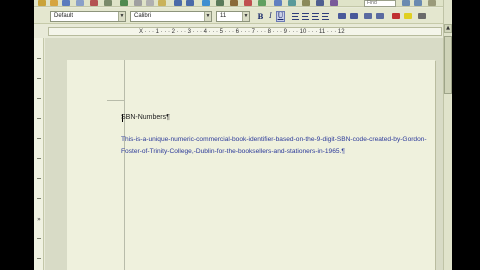  I want to click on paste-icon, so click(162, 3).